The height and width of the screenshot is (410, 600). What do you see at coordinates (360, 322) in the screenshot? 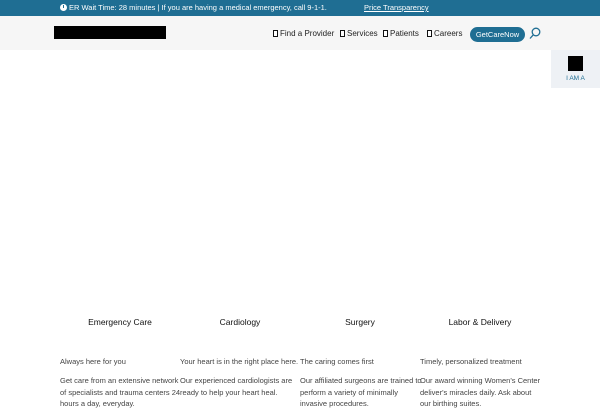
I see `service-title: Surgery` at bounding box center [360, 322].